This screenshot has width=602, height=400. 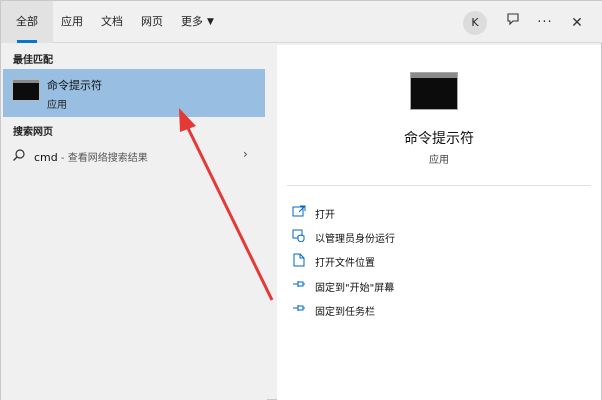 I want to click on tab-apps: 应用, so click(x=72, y=22).